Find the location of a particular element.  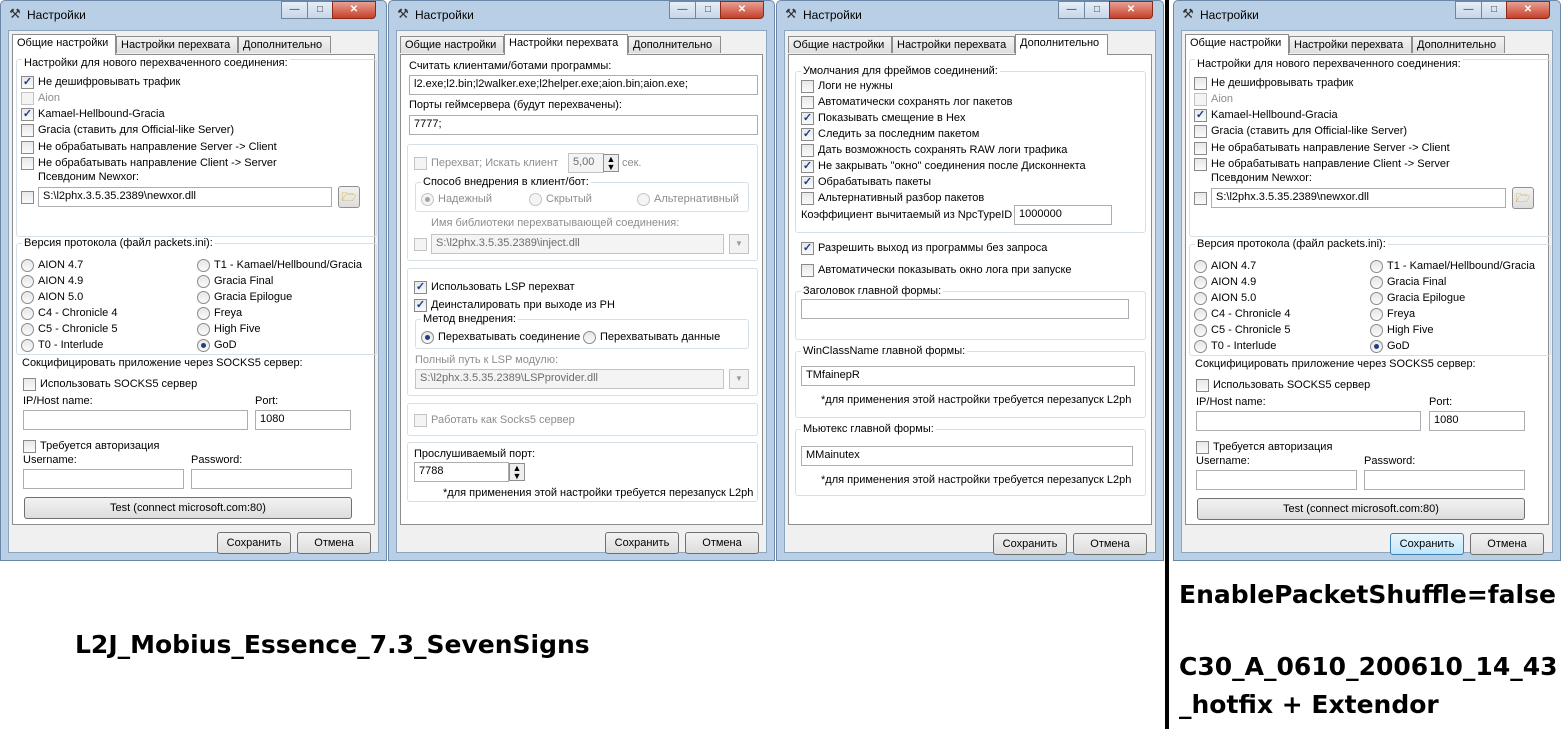

auto-log-checkbox is located at coordinates (807, 270).